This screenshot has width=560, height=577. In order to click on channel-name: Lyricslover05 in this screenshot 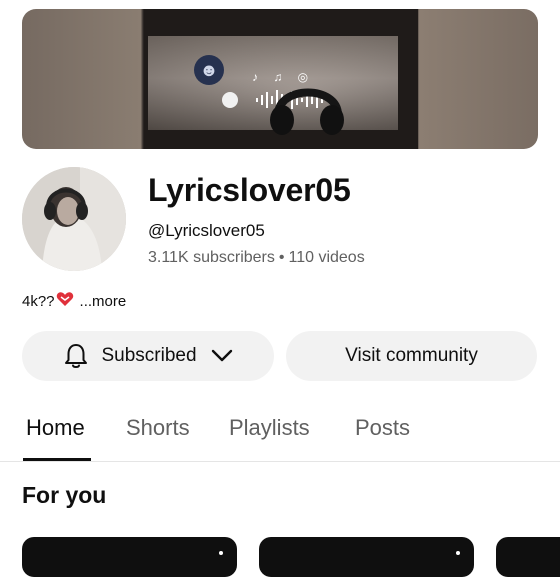, I will do `click(249, 190)`.